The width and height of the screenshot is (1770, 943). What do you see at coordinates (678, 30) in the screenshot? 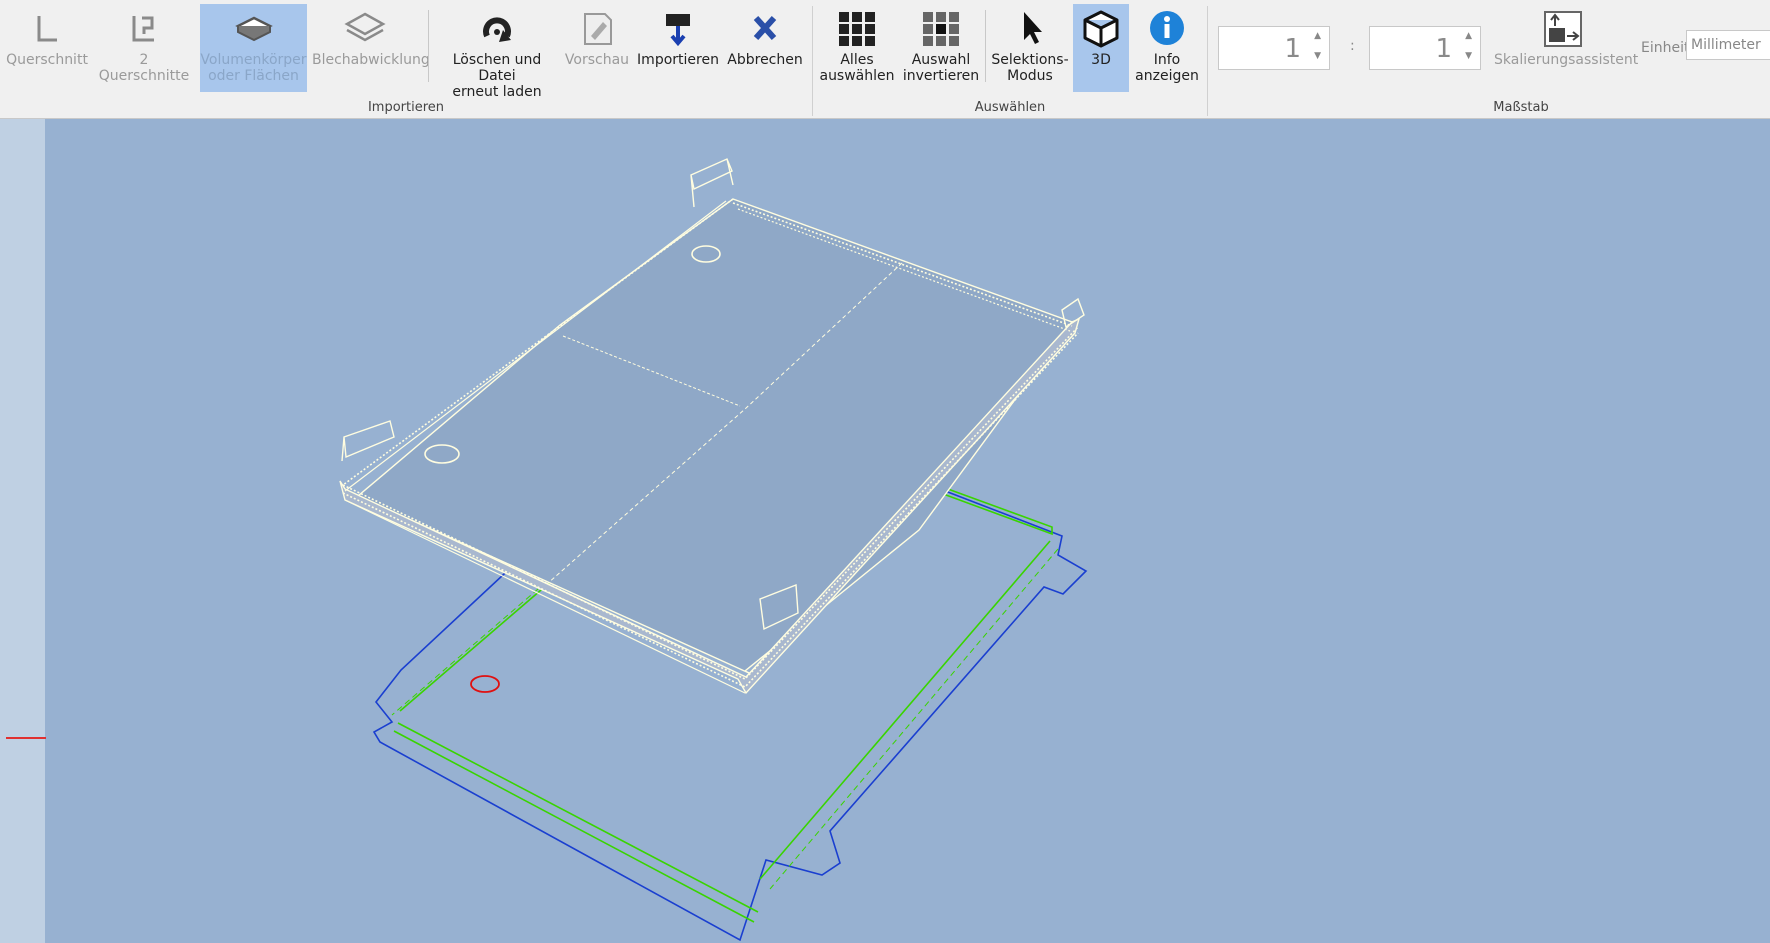
I see `import-icon` at bounding box center [678, 30].